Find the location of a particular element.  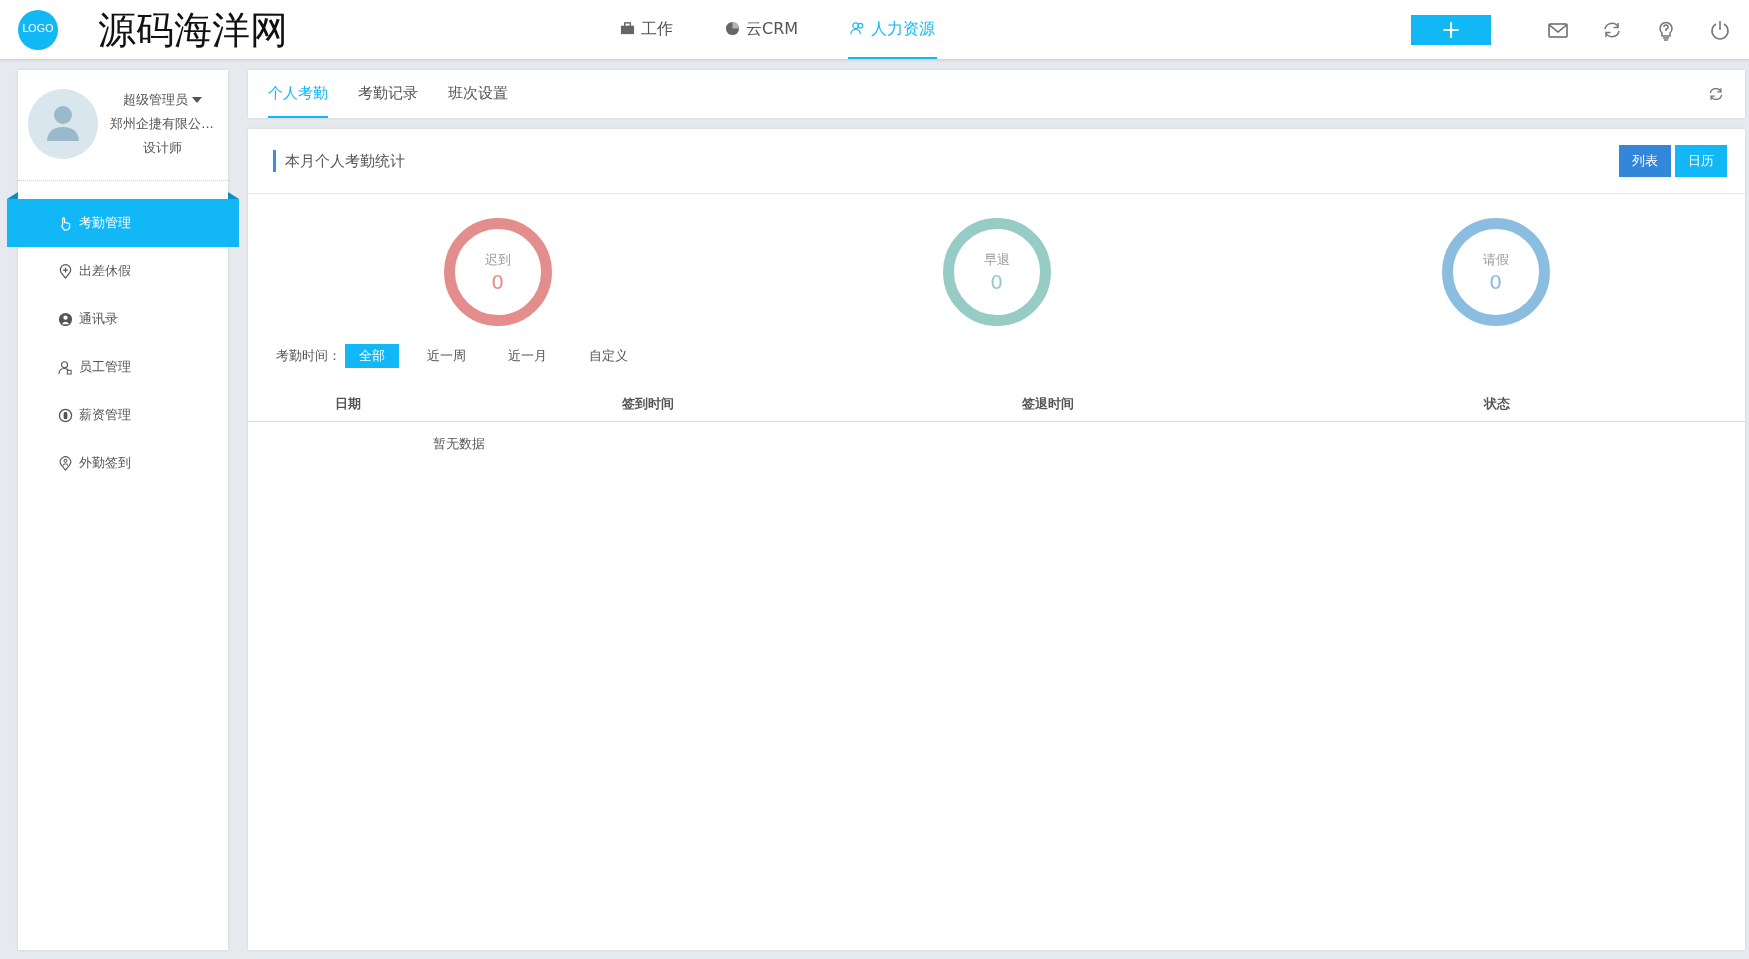

stat-label: 请假 is located at coordinates (1495, 260).